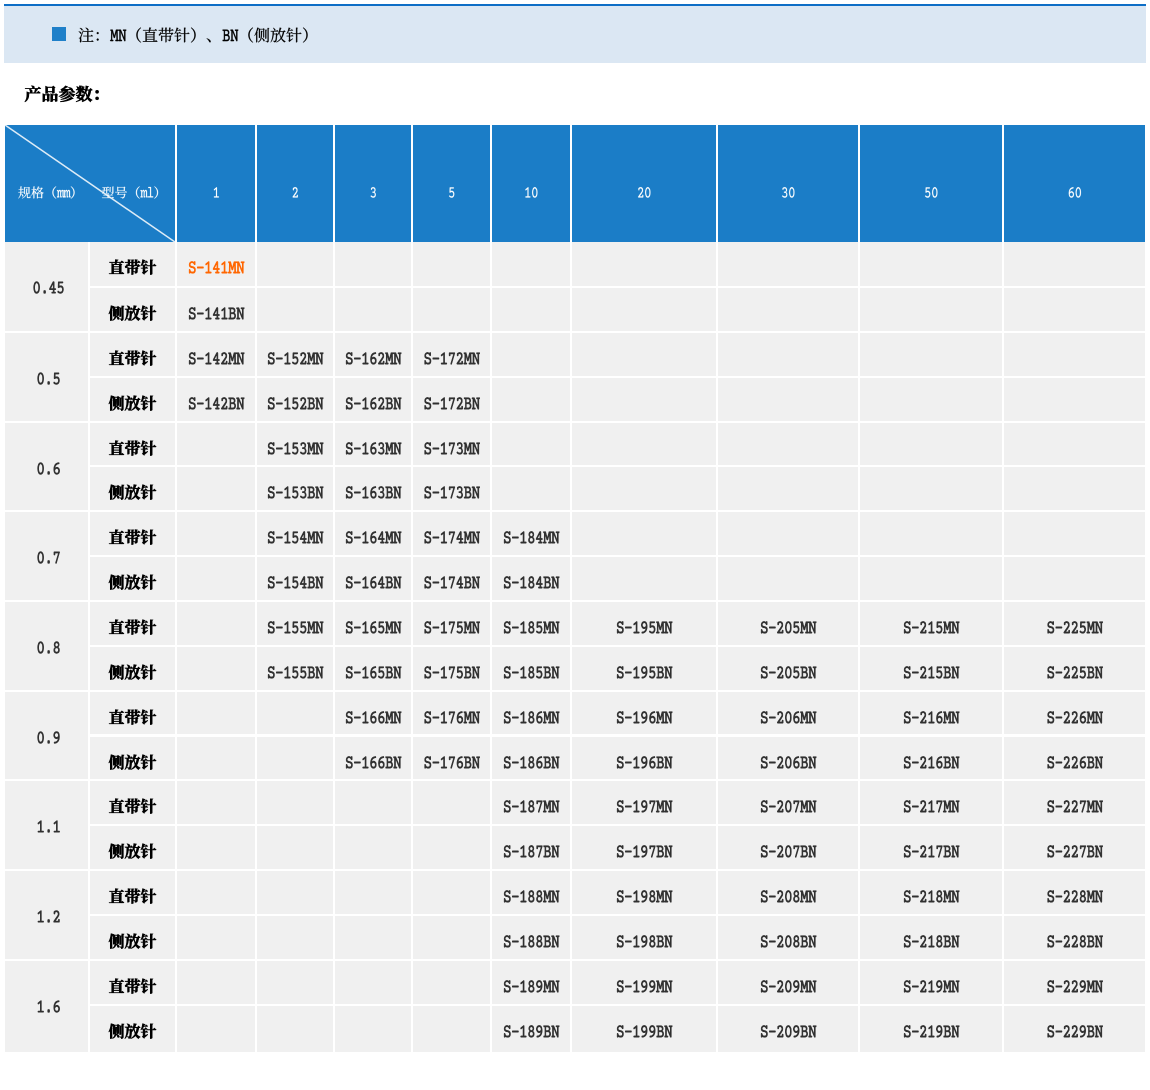 This screenshot has height=1090, width=1150. What do you see at coordinates (596, 878) in the screenshot?
I see `model-text: S-198MN` at bounding box center [596, 878].